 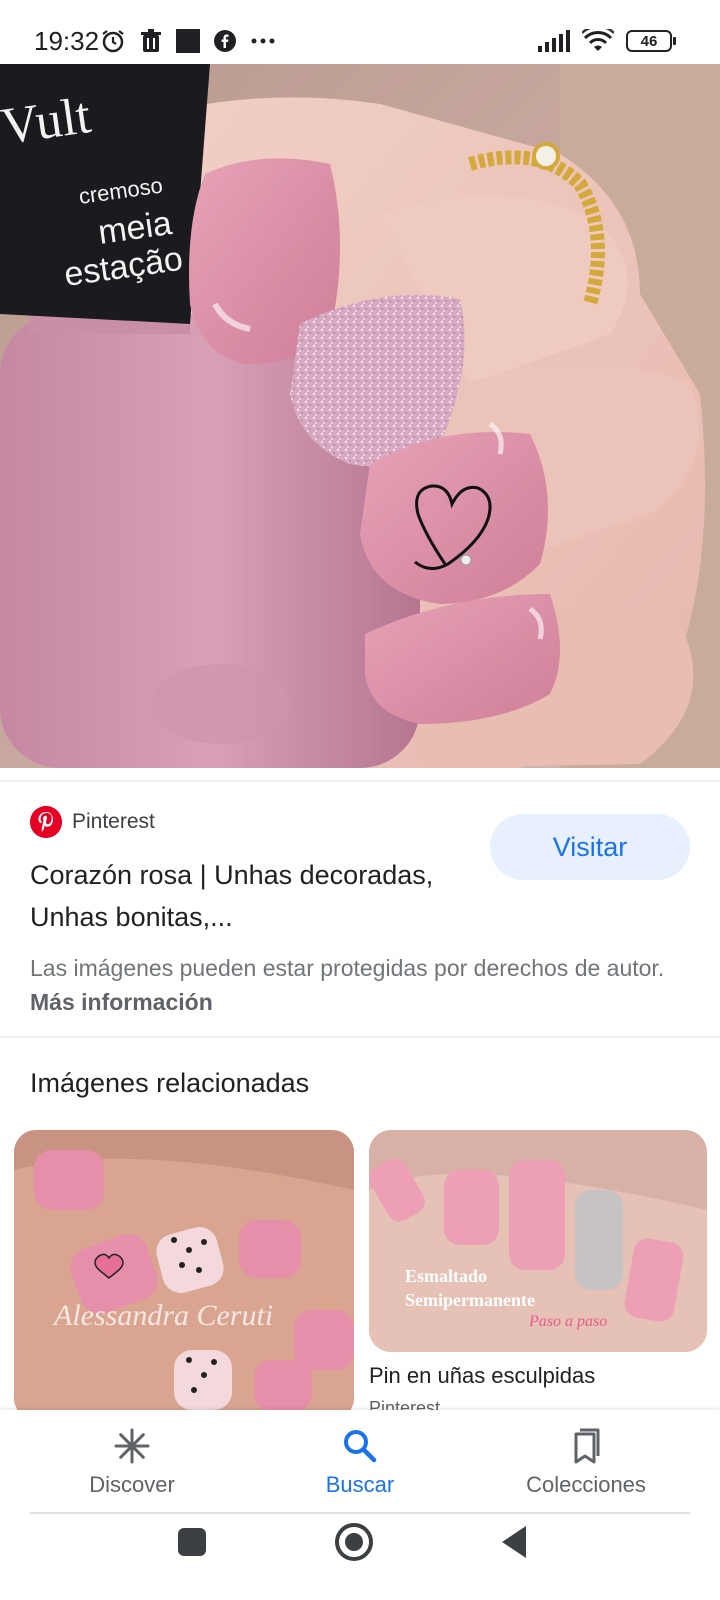 I want to click on nav-colecciones: Colecciones, so click(x=586, y=1462).